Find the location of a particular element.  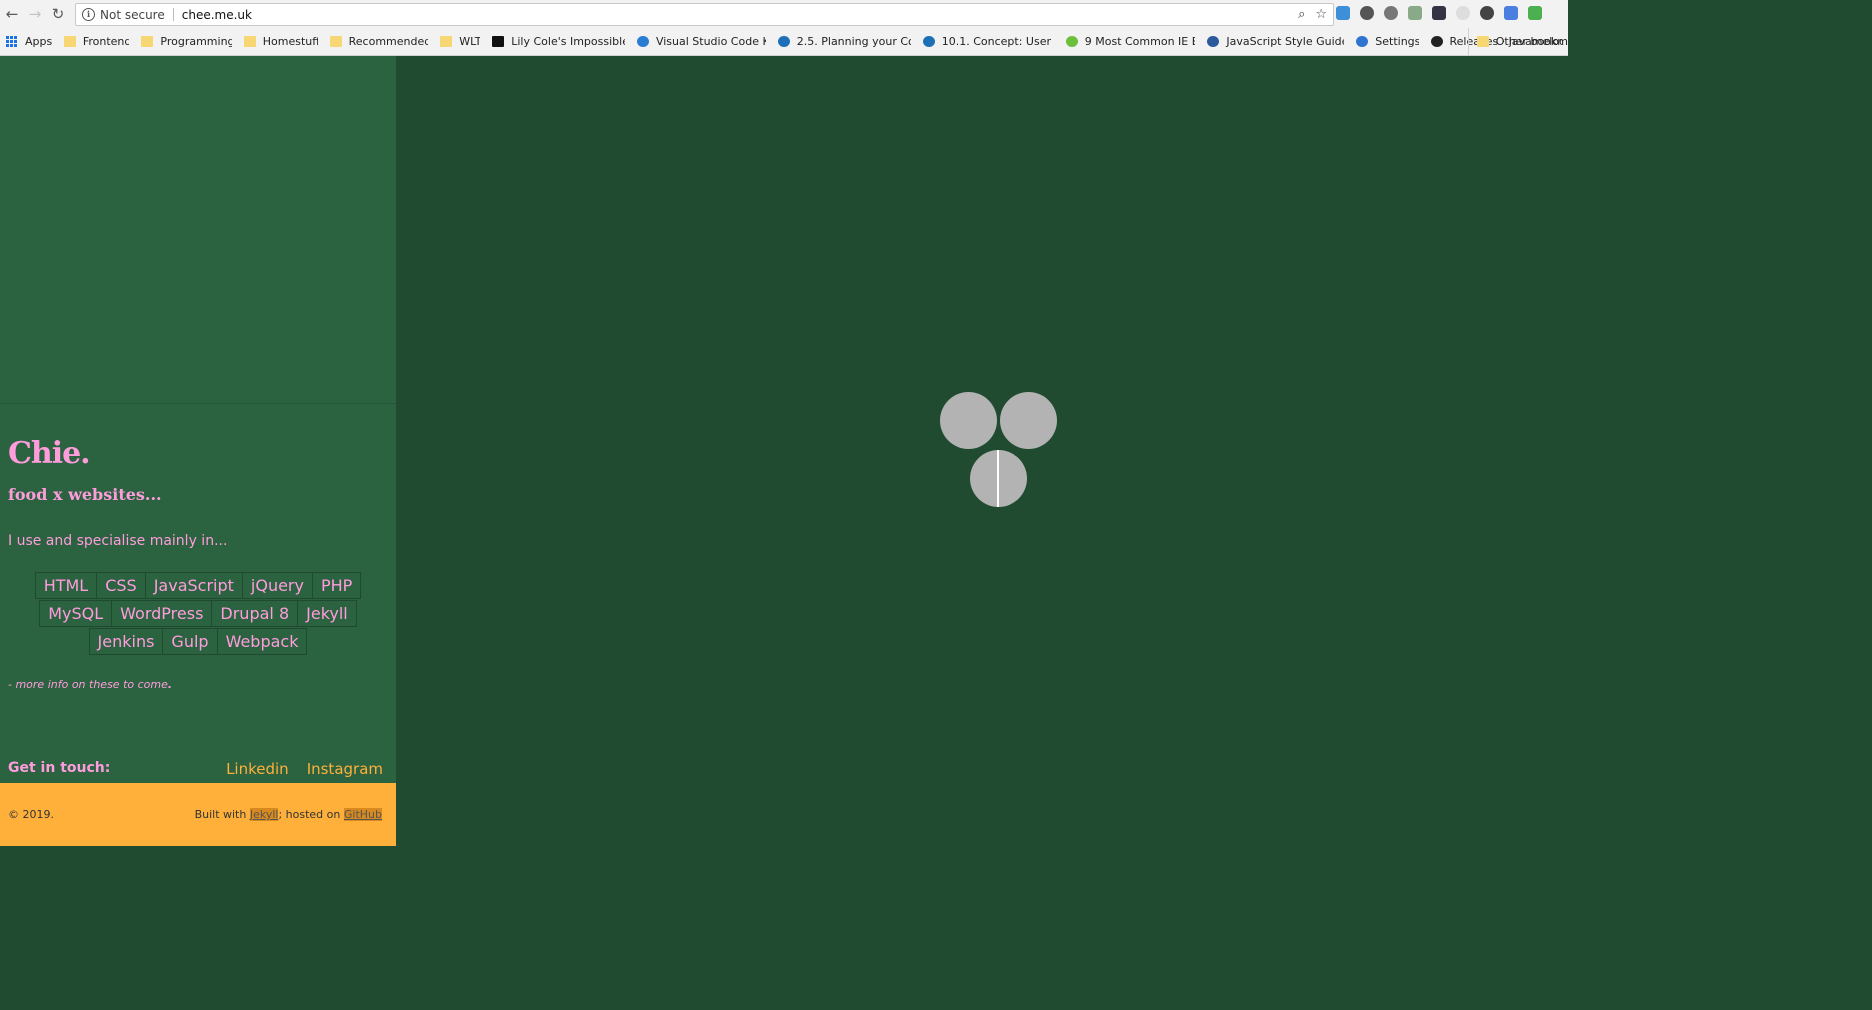

github-link: GitHub is located at coordinates (362, 814).